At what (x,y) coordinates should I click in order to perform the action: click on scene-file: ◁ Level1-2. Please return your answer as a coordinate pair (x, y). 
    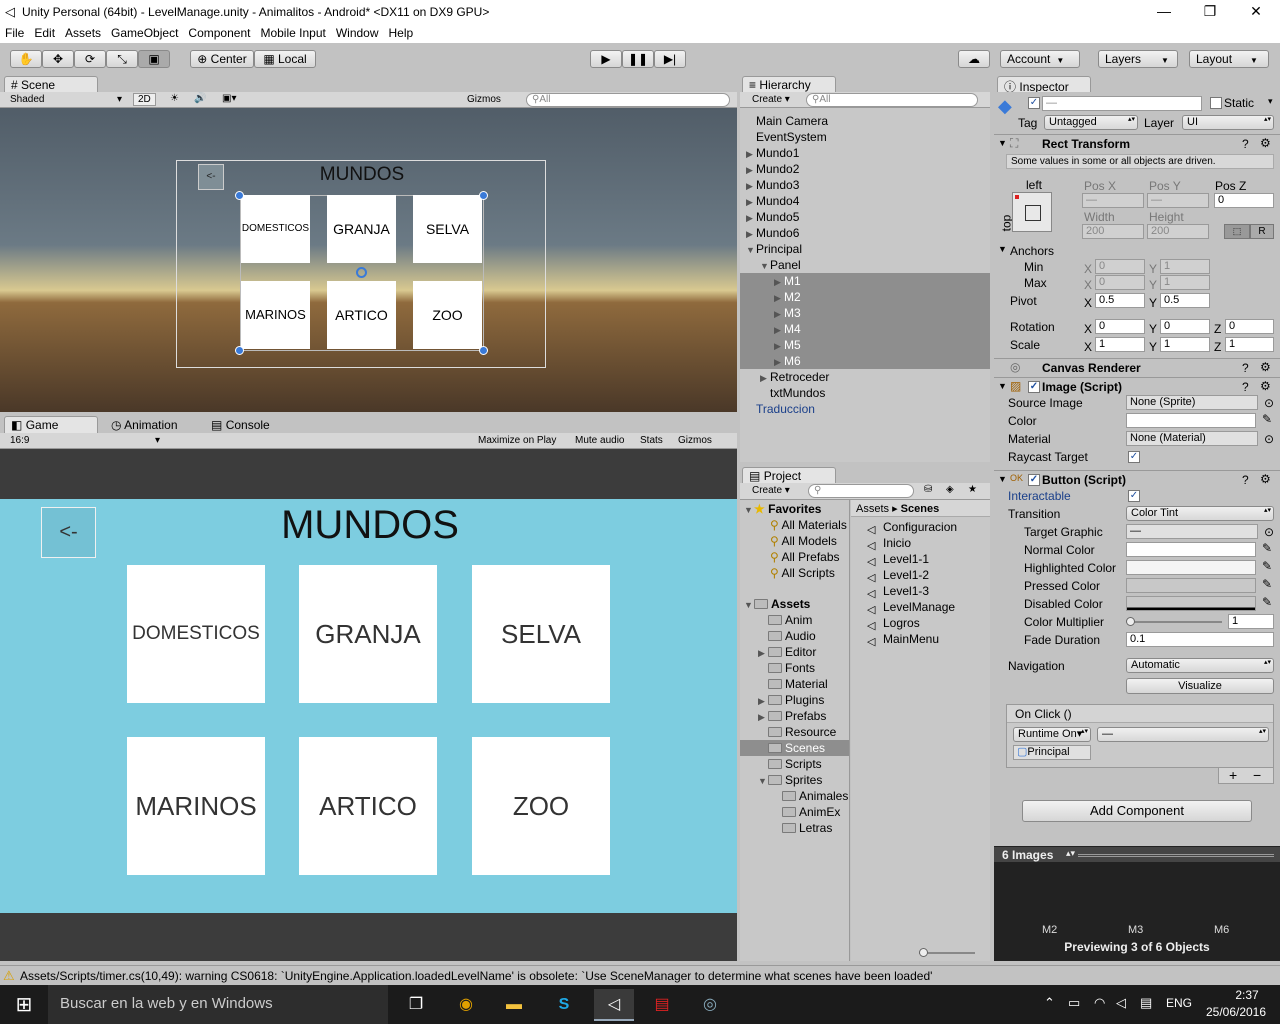
    Looking at the image, I should click on (898, 576).